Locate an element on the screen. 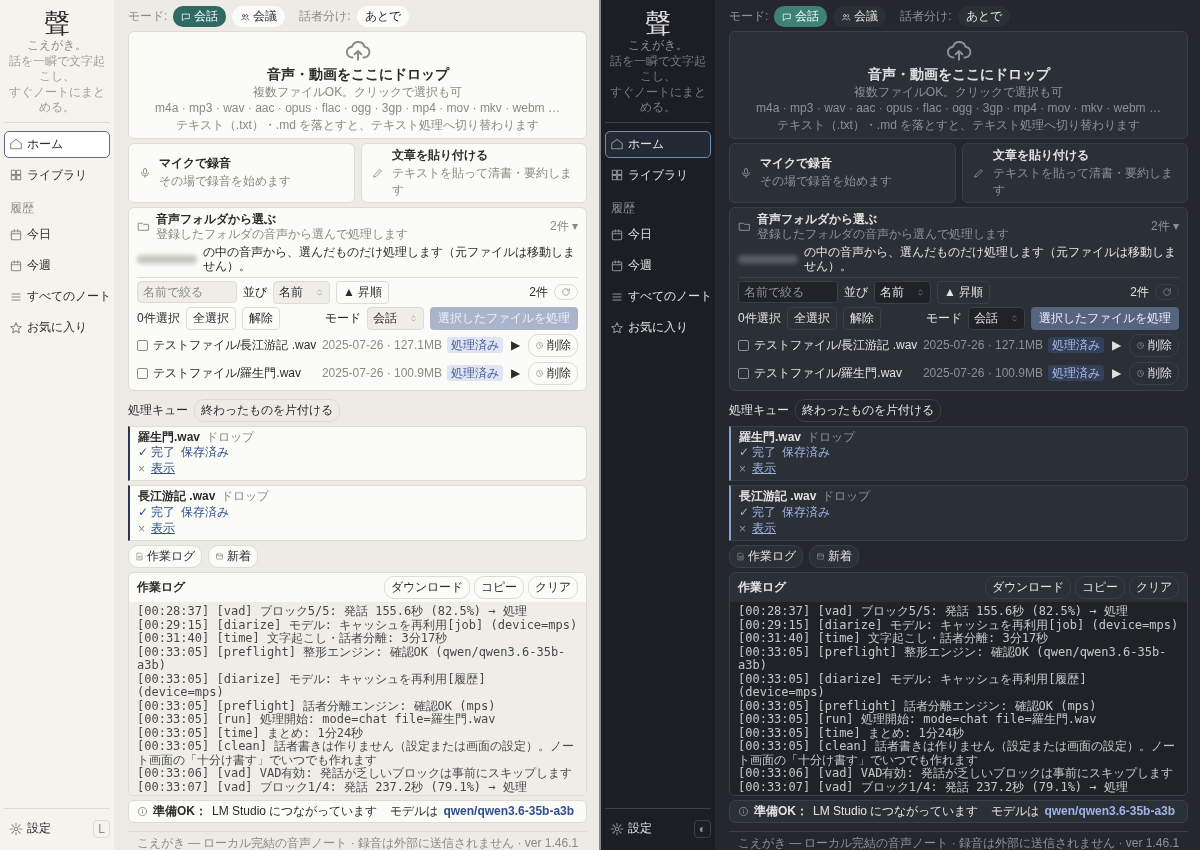  updown-icon is located at coordinates (1014, 318).